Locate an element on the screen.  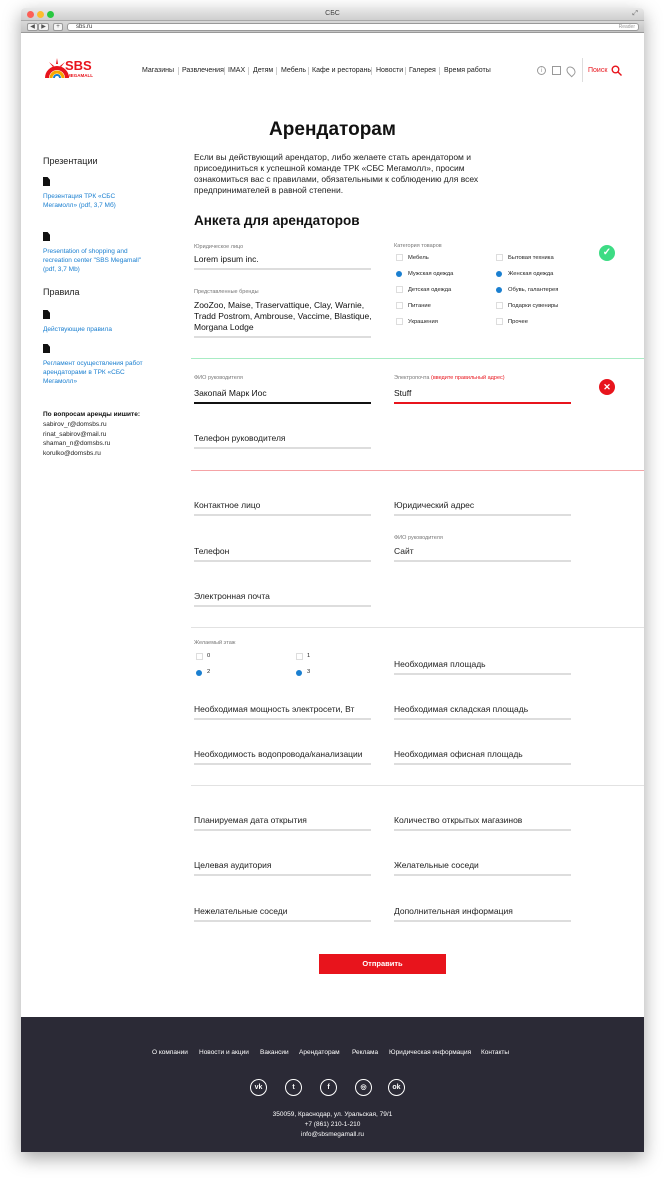
office-area-input: Необходимая офисная площадь is located at coordinates (458, 754).